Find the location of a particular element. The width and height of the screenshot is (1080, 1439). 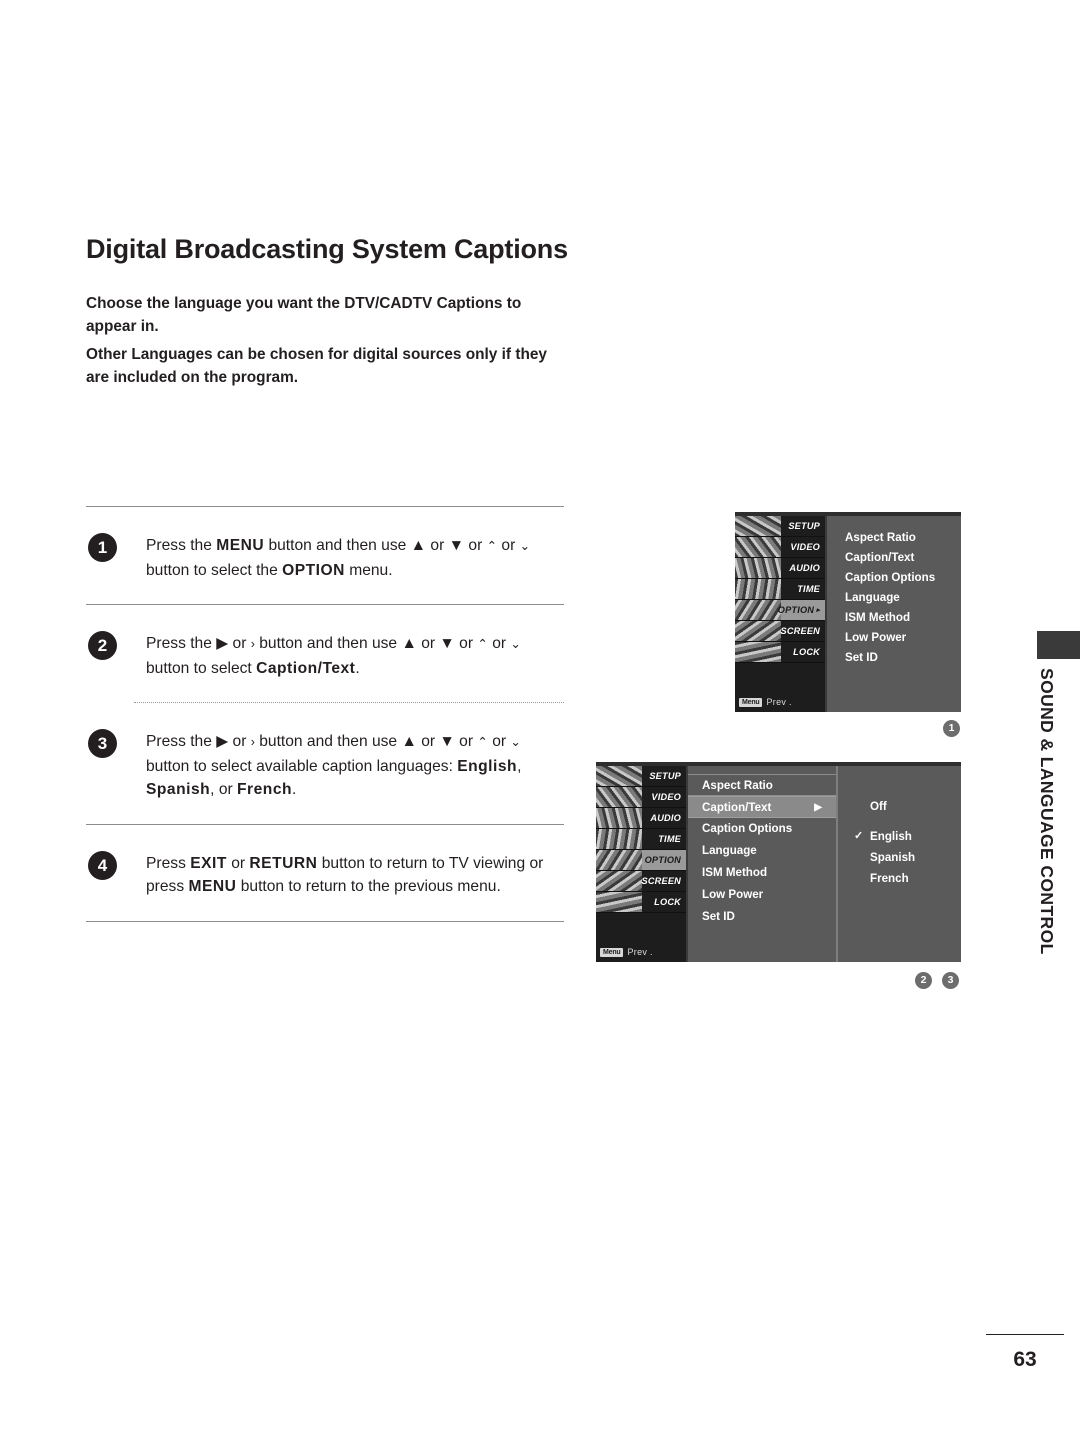

step-fragment: ⌃ is located at coordinates (482, 742).